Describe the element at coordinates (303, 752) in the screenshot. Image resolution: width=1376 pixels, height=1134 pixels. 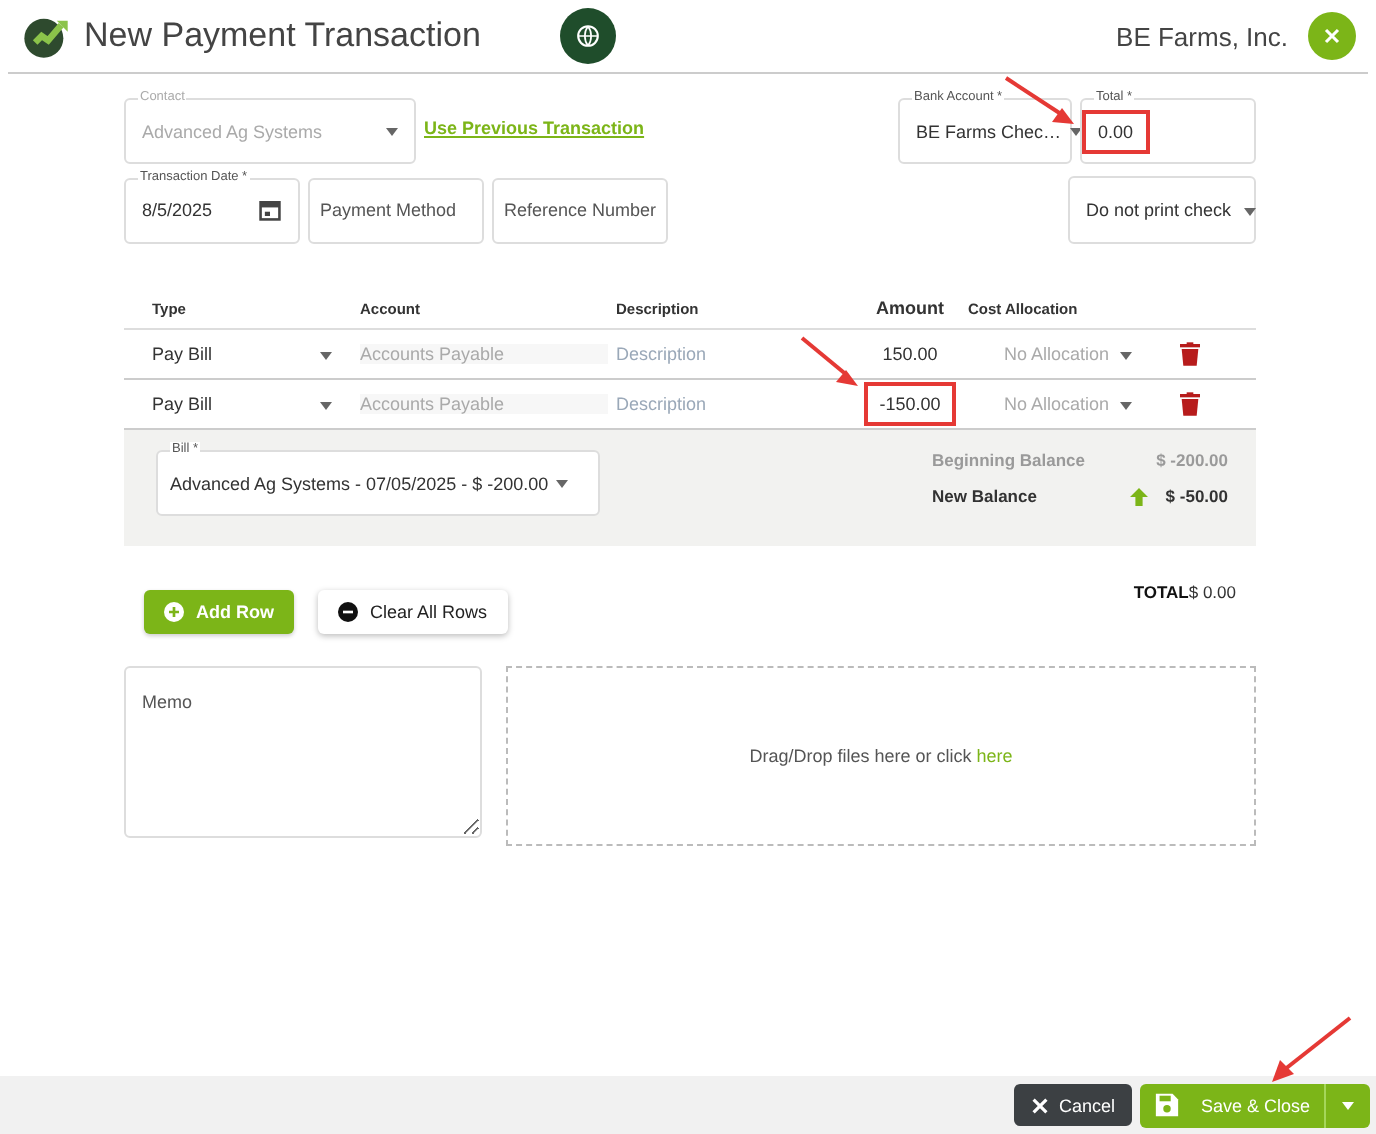
I see `memo-field: Memo` at that location.